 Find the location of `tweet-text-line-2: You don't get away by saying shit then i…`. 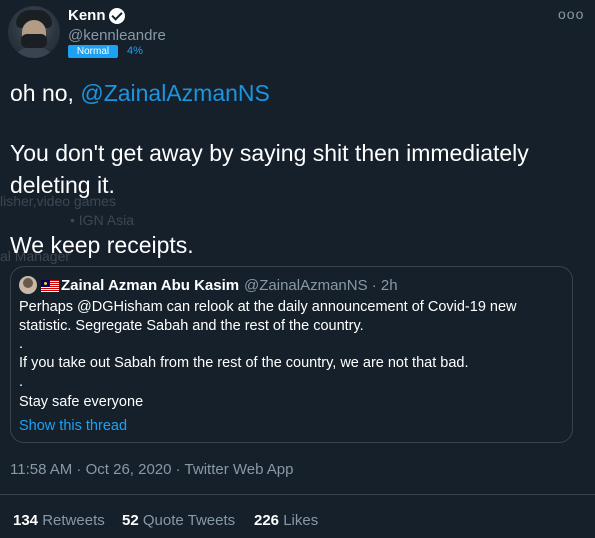

tweet-text-line-2: You don't get away by saying shit then i… is located at coordinates (269, 153).